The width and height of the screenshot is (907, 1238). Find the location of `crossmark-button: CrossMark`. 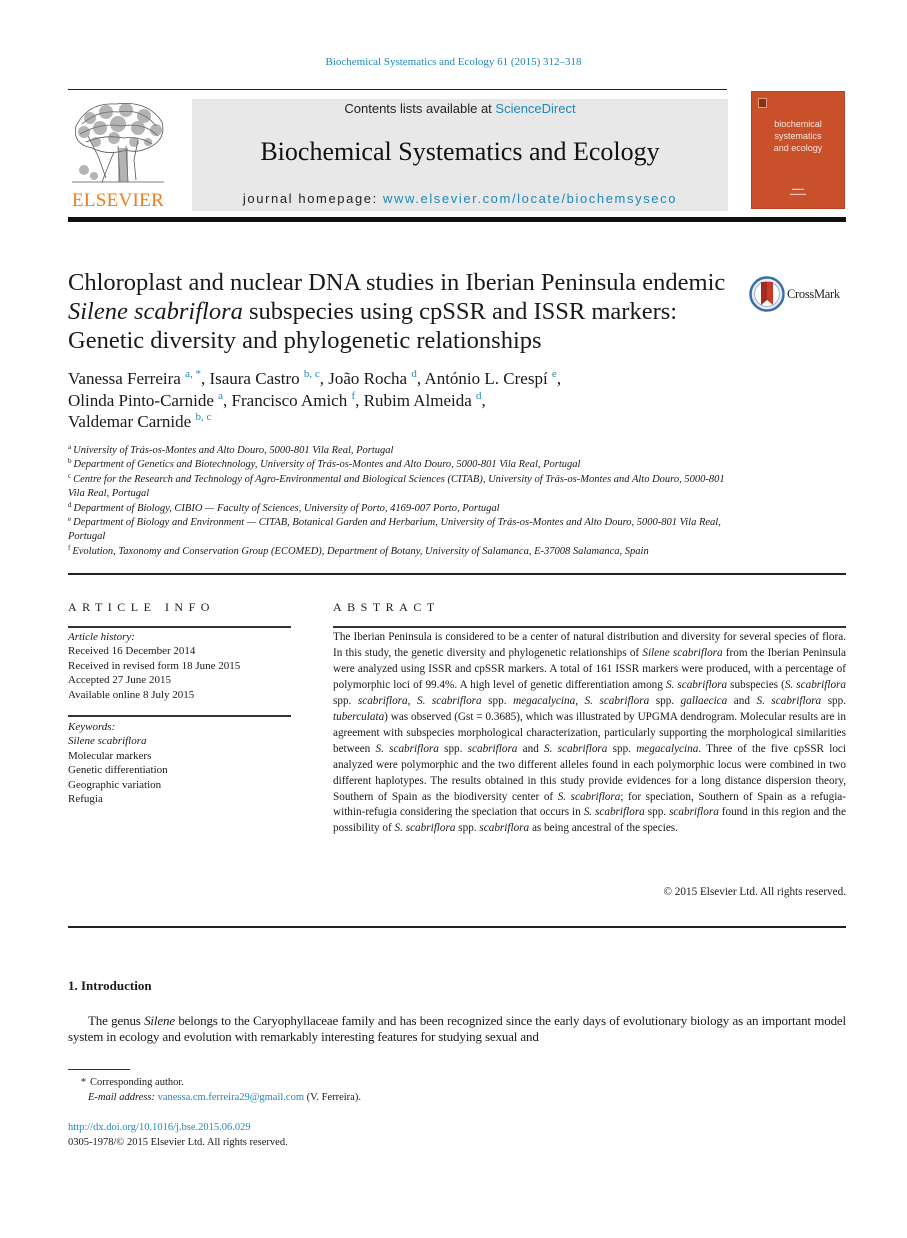

crossmark-button: CrossMark is located at coordinates (799, 294).